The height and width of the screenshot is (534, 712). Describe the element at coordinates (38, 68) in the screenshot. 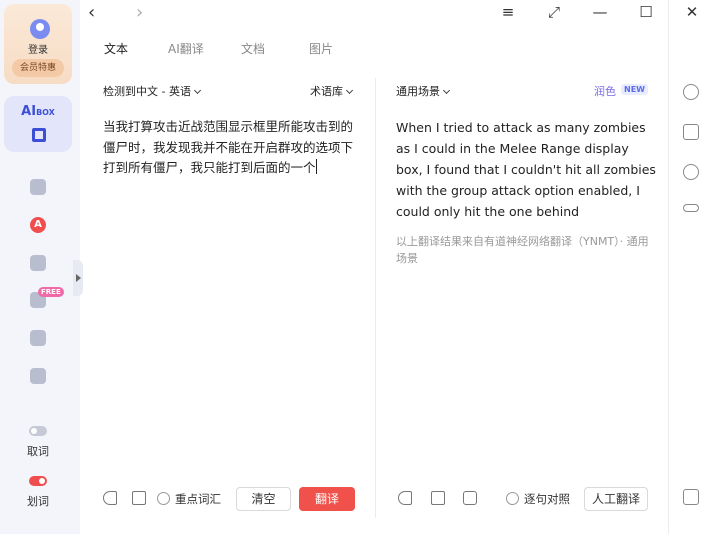

I see `vip-offer-button: 会员特惠` at that location.